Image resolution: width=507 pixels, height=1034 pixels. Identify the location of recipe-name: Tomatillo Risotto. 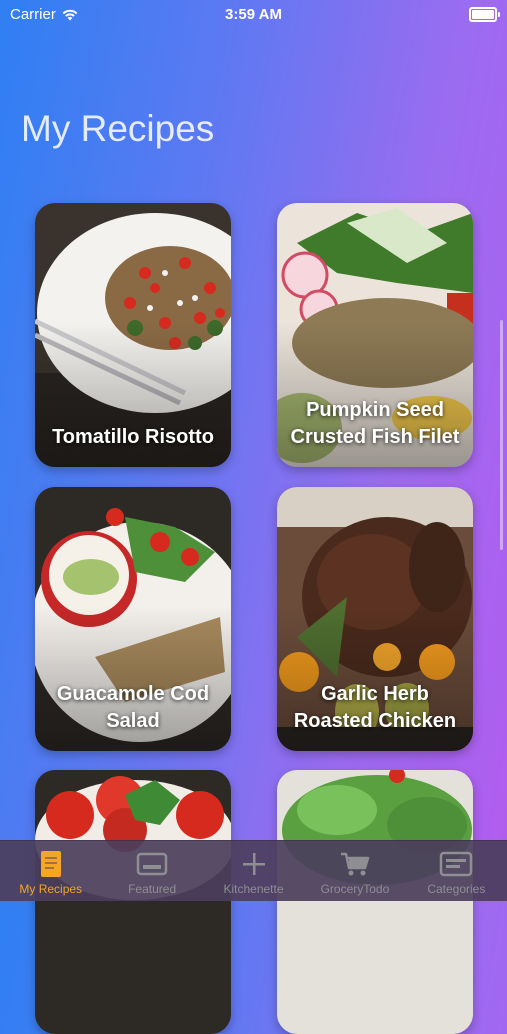
(133, 437).